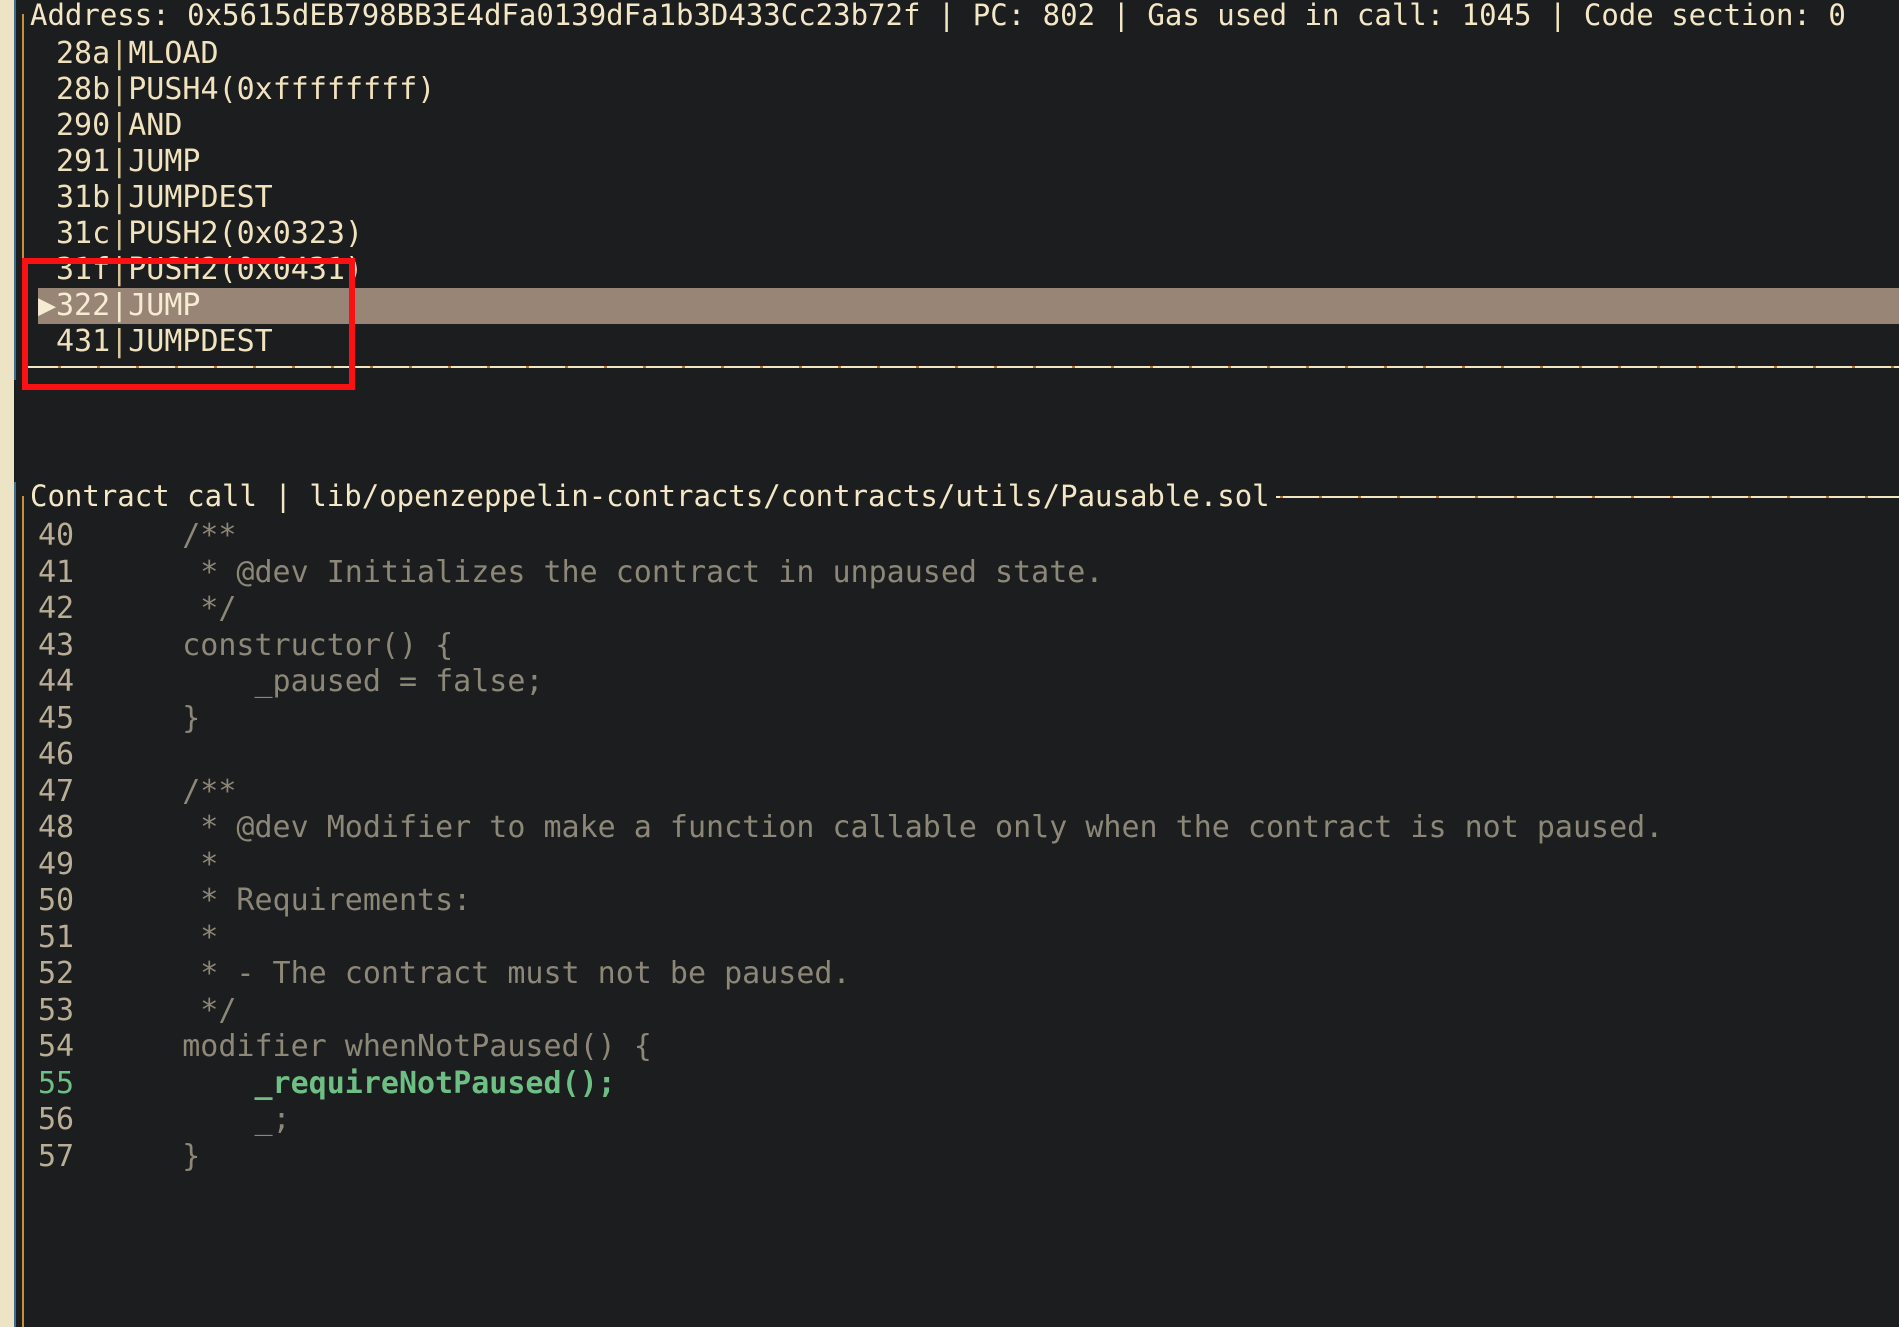 This screenshot has height=1327, width=1899. What do you see at coordinates (83, 53) in the screenshot?
I see `opcode-pc: 28a` at bounding box center [83, 53].